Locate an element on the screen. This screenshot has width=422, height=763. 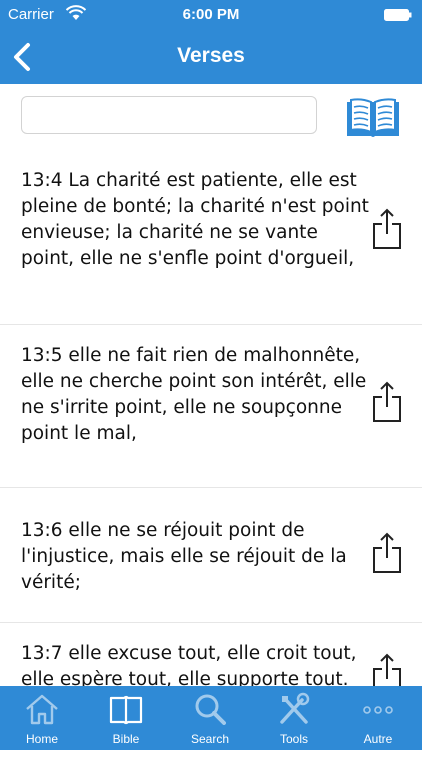
open-book-icon is located at coordinates (373, 118).